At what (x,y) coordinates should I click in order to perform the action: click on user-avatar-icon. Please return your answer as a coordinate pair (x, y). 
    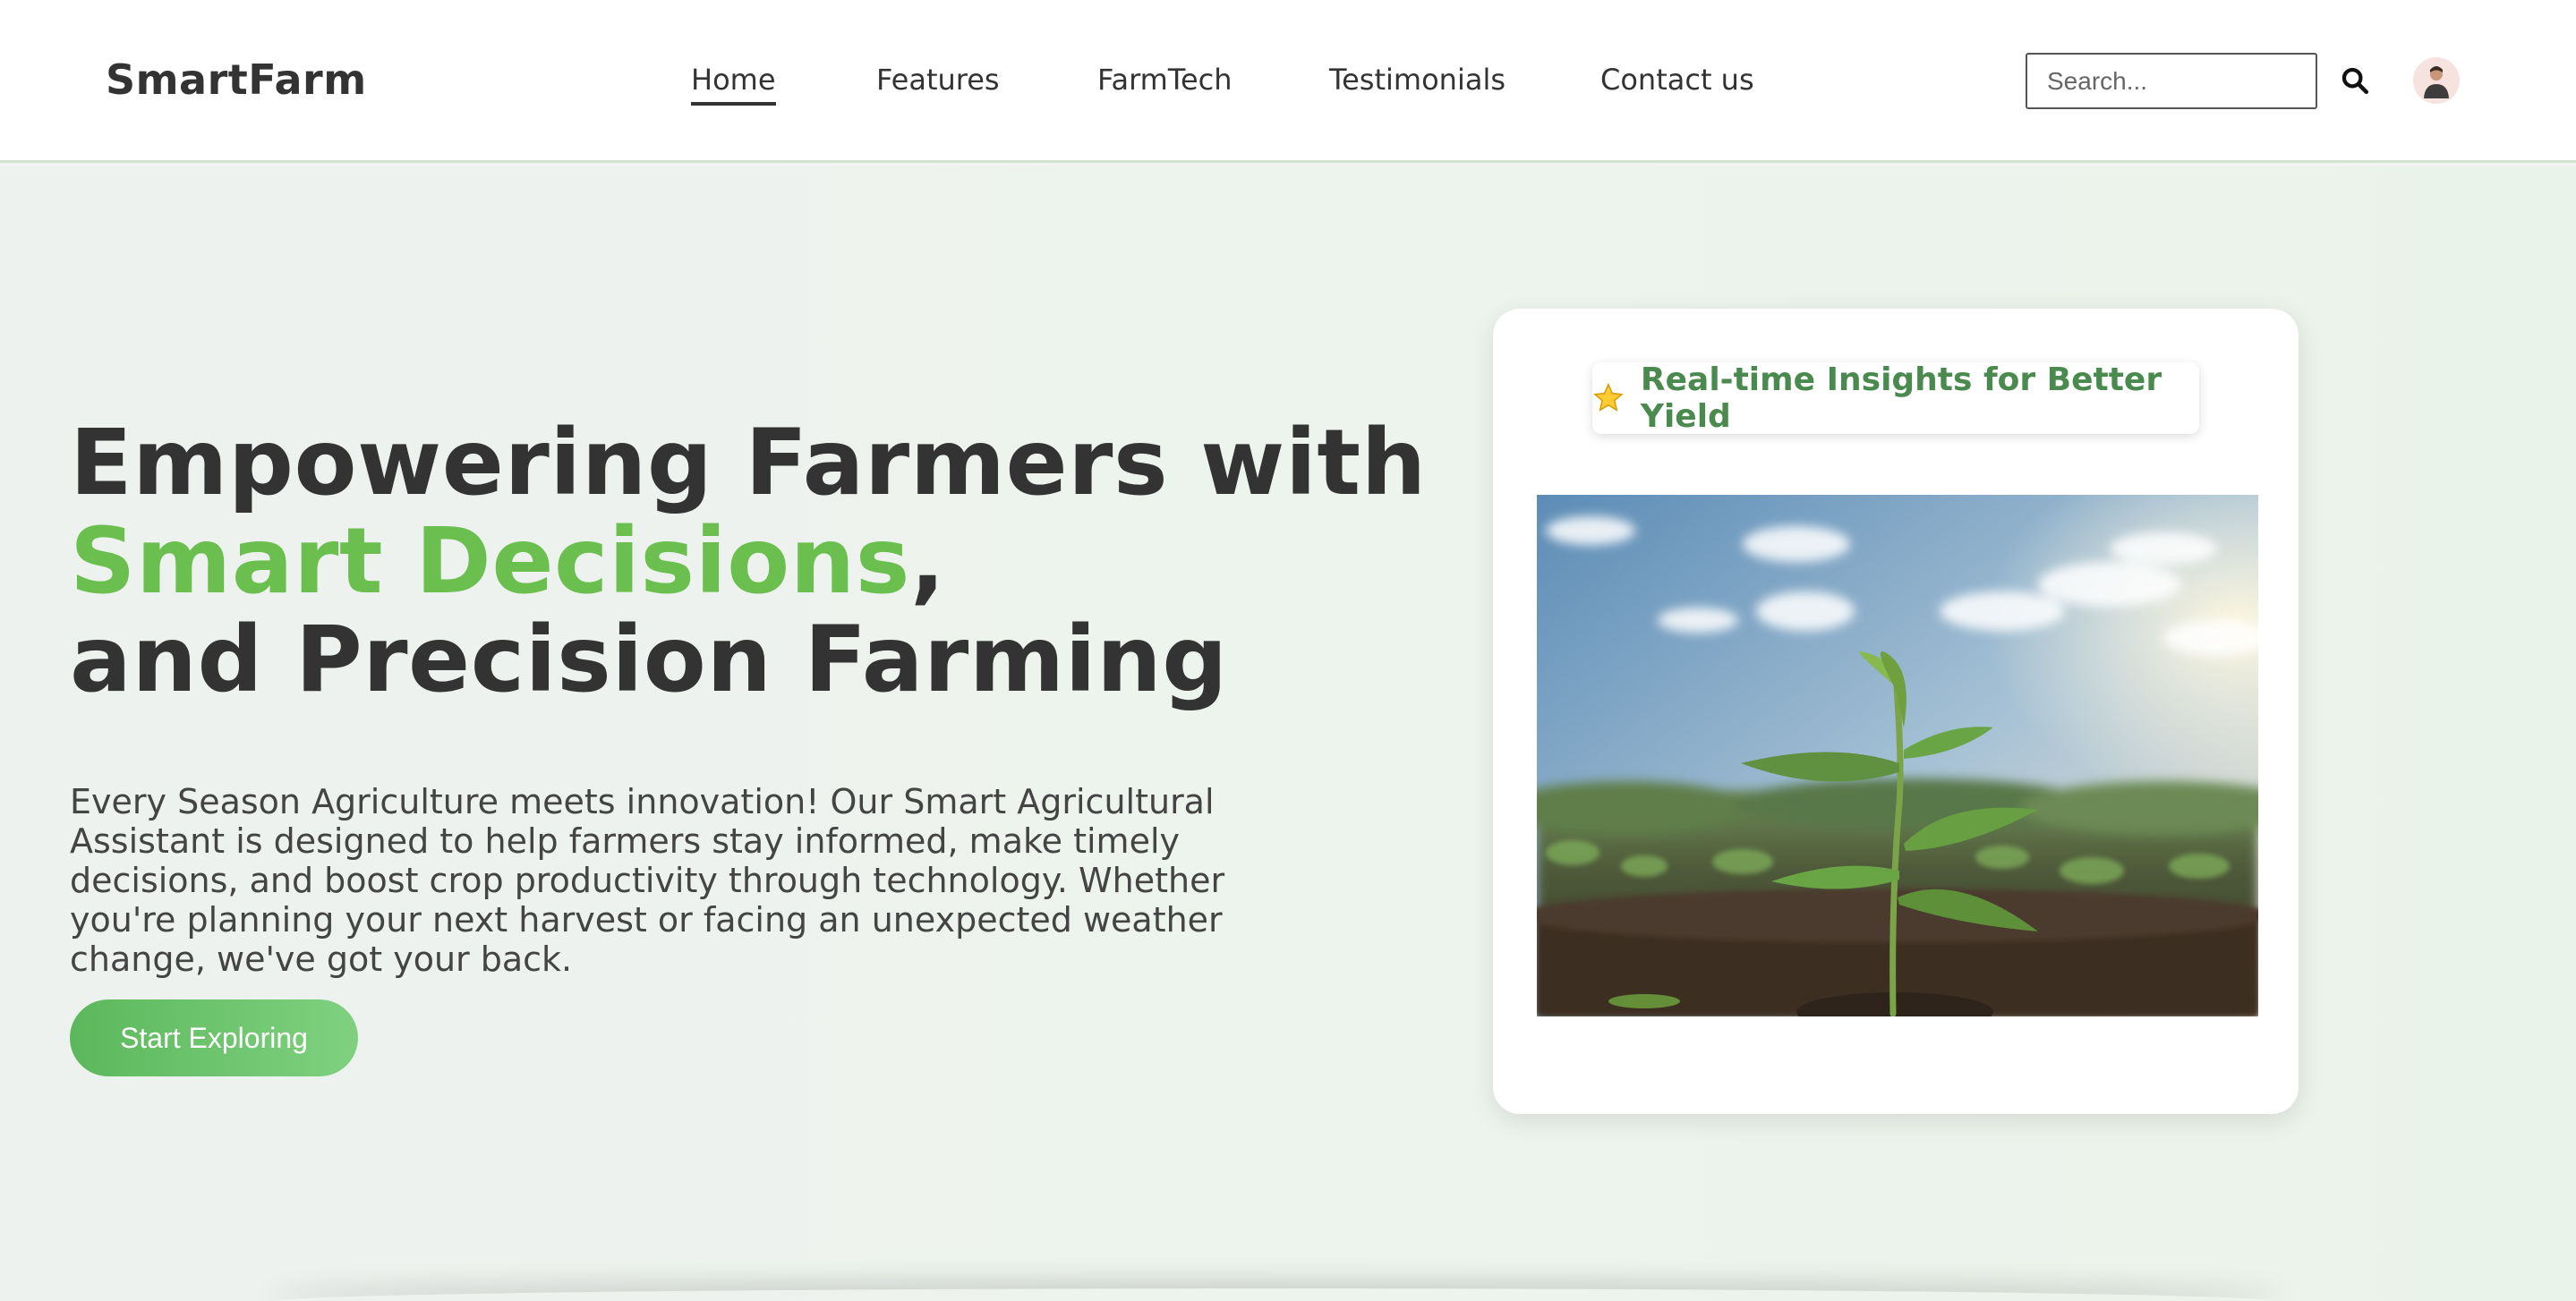
    Looking at the image, I should click on (2436, 80).